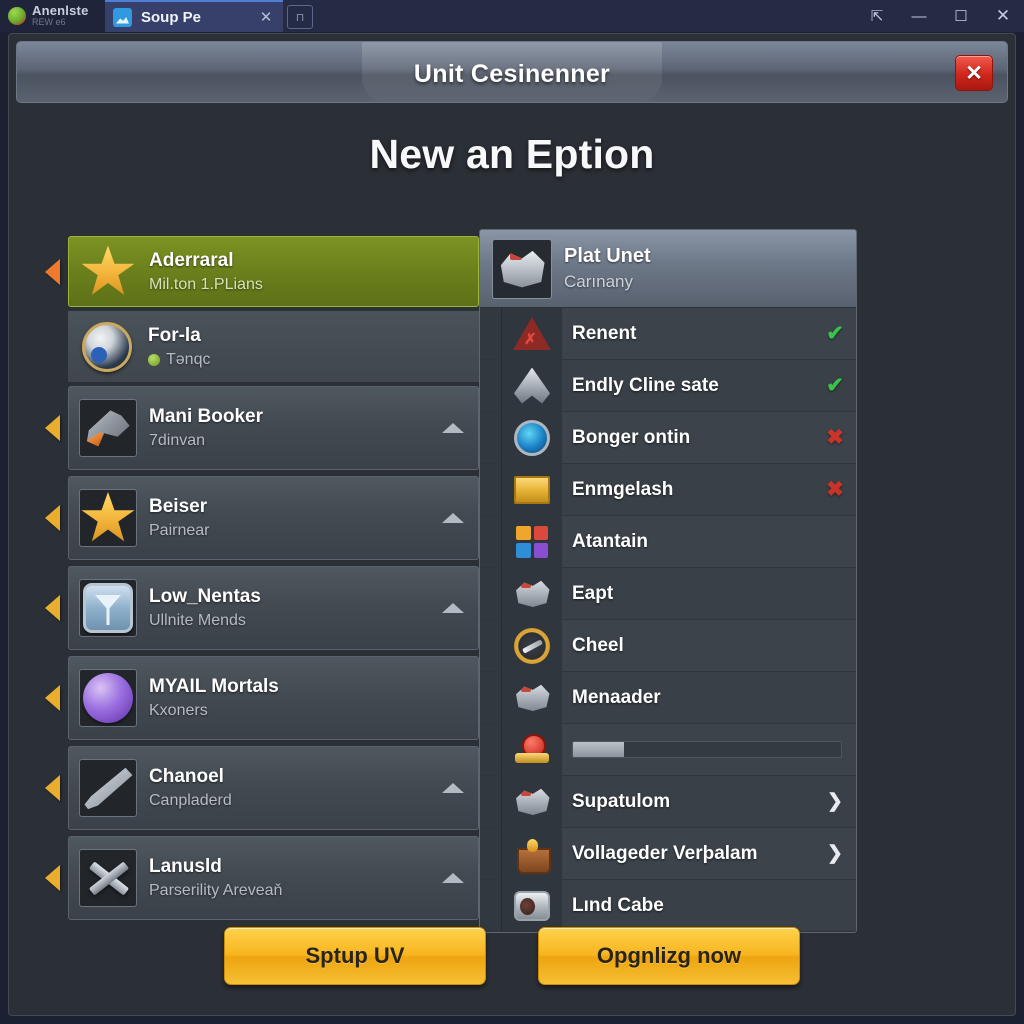  I want to click on engine-icon, so click(522, 268).